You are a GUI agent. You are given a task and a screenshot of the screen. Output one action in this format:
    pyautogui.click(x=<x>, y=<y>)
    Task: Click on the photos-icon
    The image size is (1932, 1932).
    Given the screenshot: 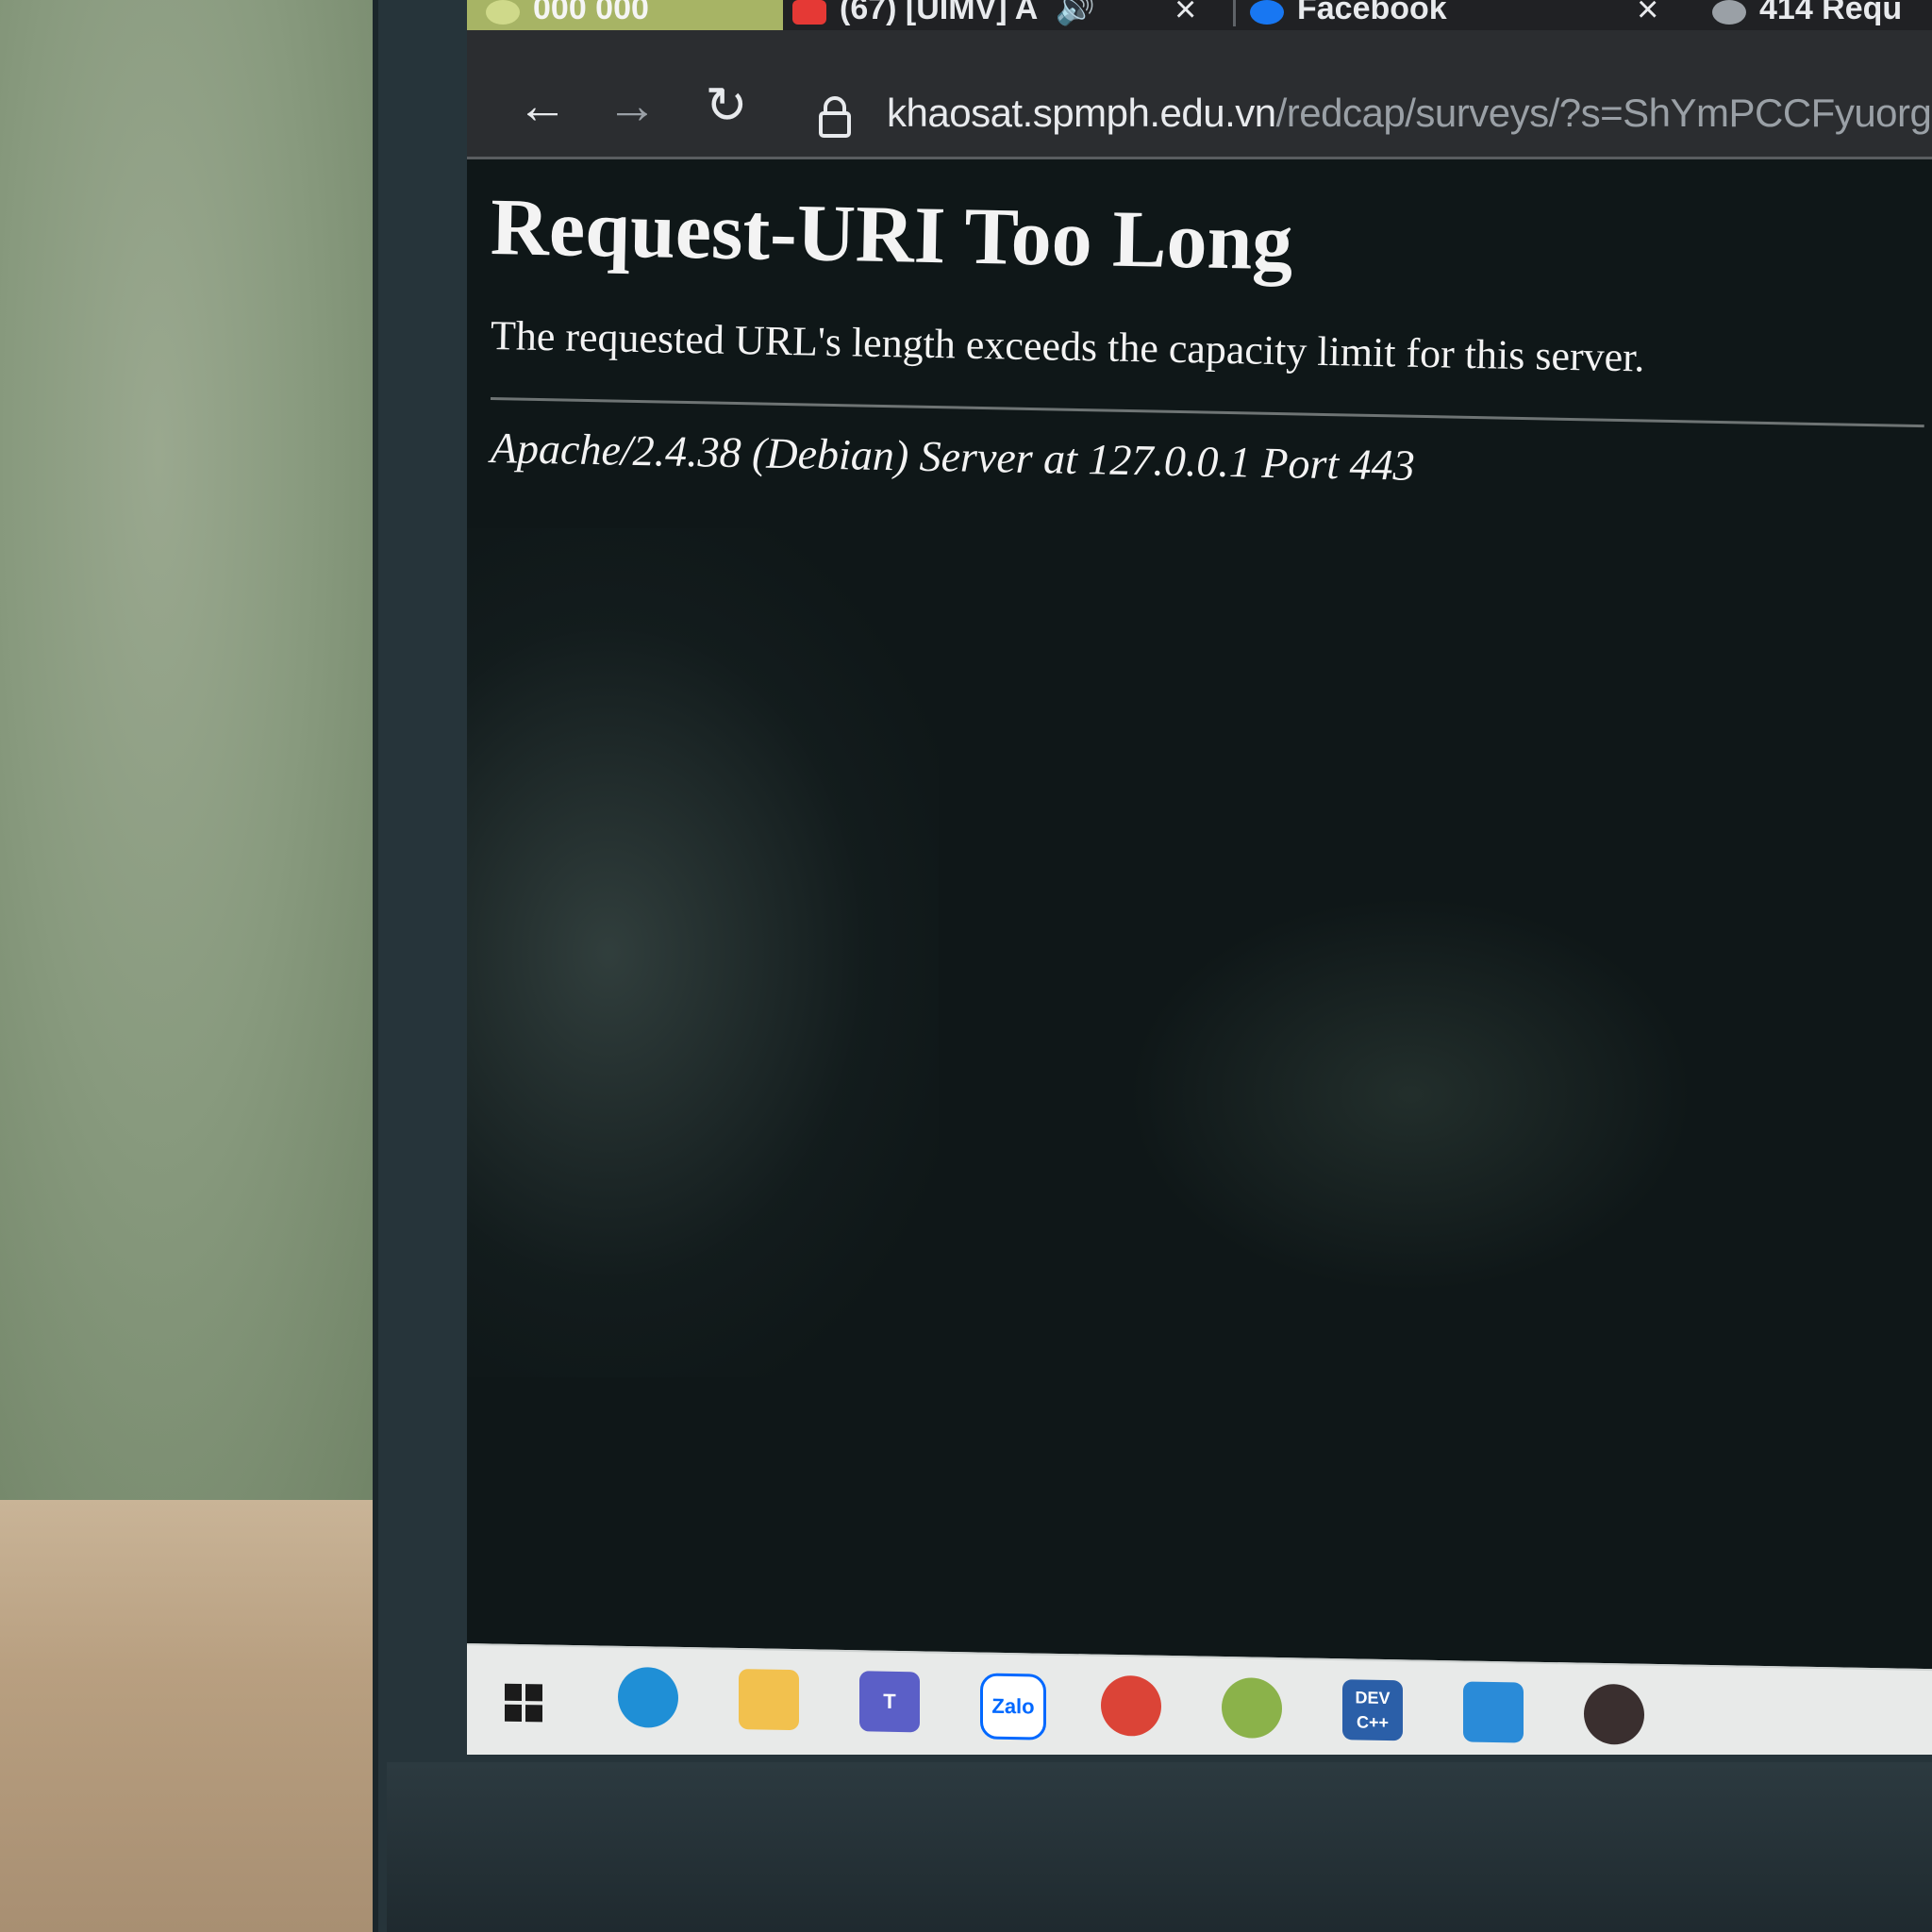 What is the action you would take?
    pyautogui.click(x=1493, y=1712)
    